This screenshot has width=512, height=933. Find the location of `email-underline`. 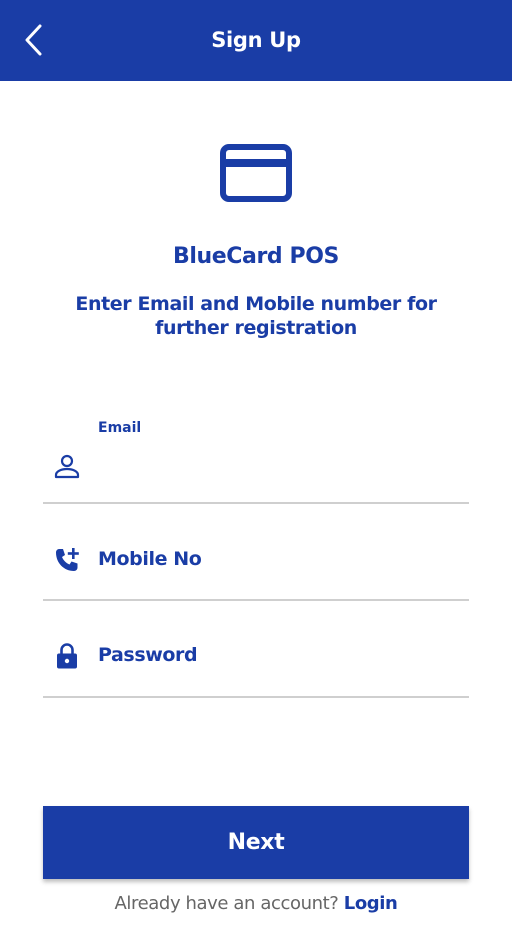

email-underline is located at coordinates (256, 503).